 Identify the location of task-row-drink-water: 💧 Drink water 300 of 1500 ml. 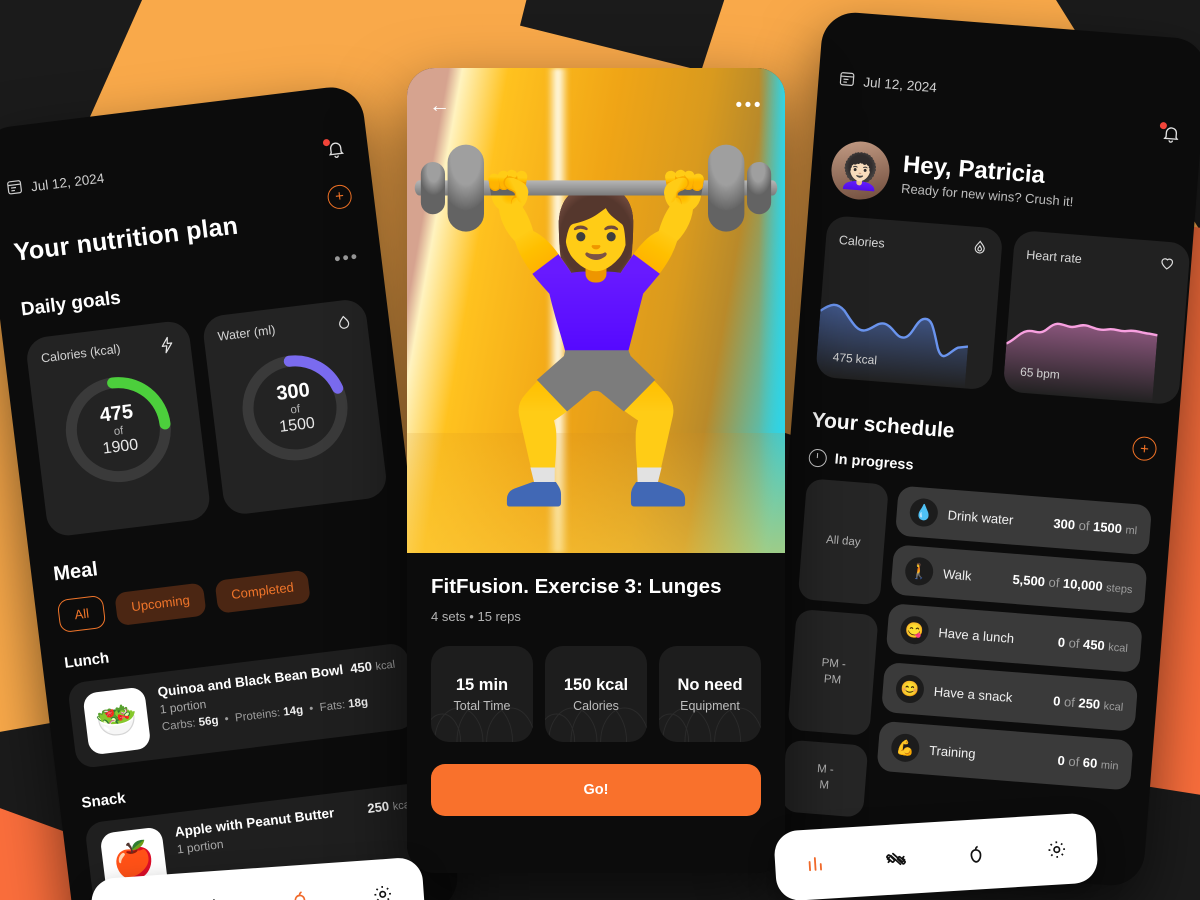
(1023, 520).